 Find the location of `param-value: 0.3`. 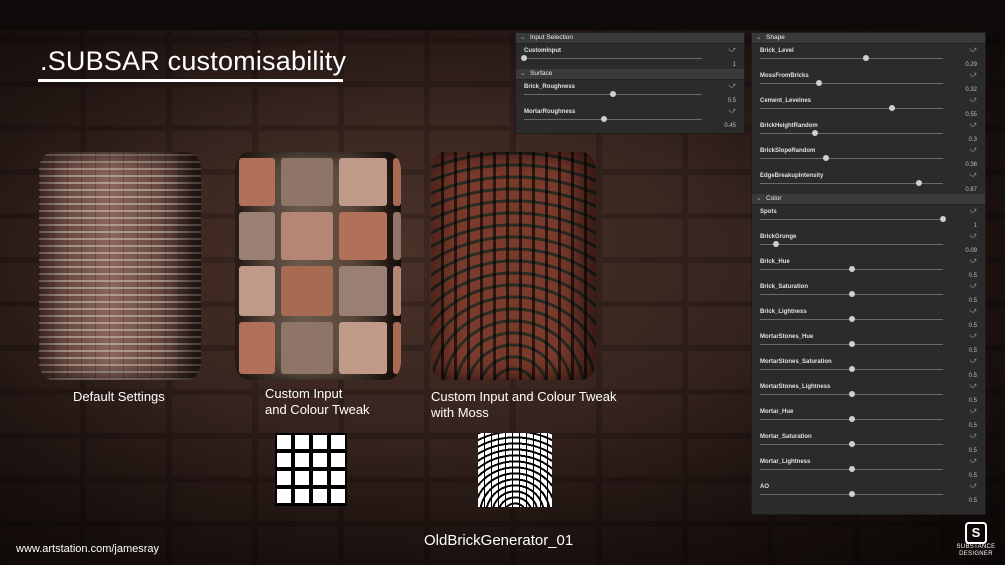

param-value: 0.3 is located at coordinates (973, 140).